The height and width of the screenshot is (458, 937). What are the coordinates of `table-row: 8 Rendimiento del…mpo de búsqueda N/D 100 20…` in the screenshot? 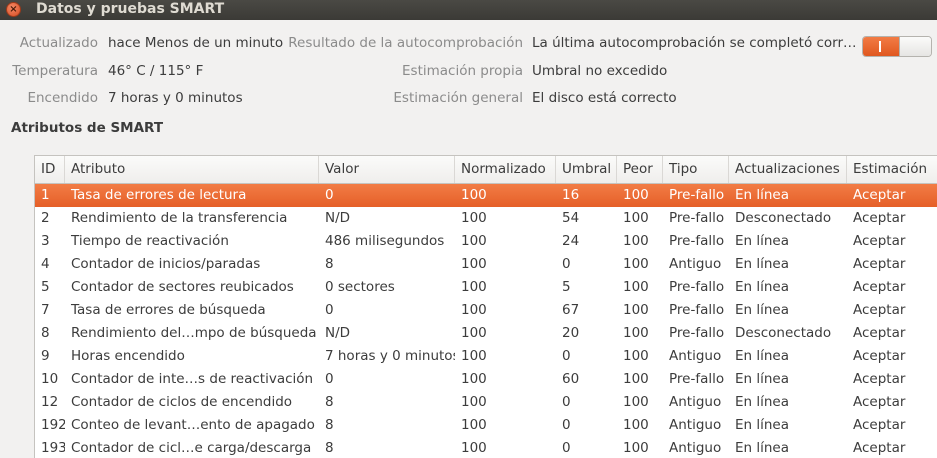 It's located at (486, 333).